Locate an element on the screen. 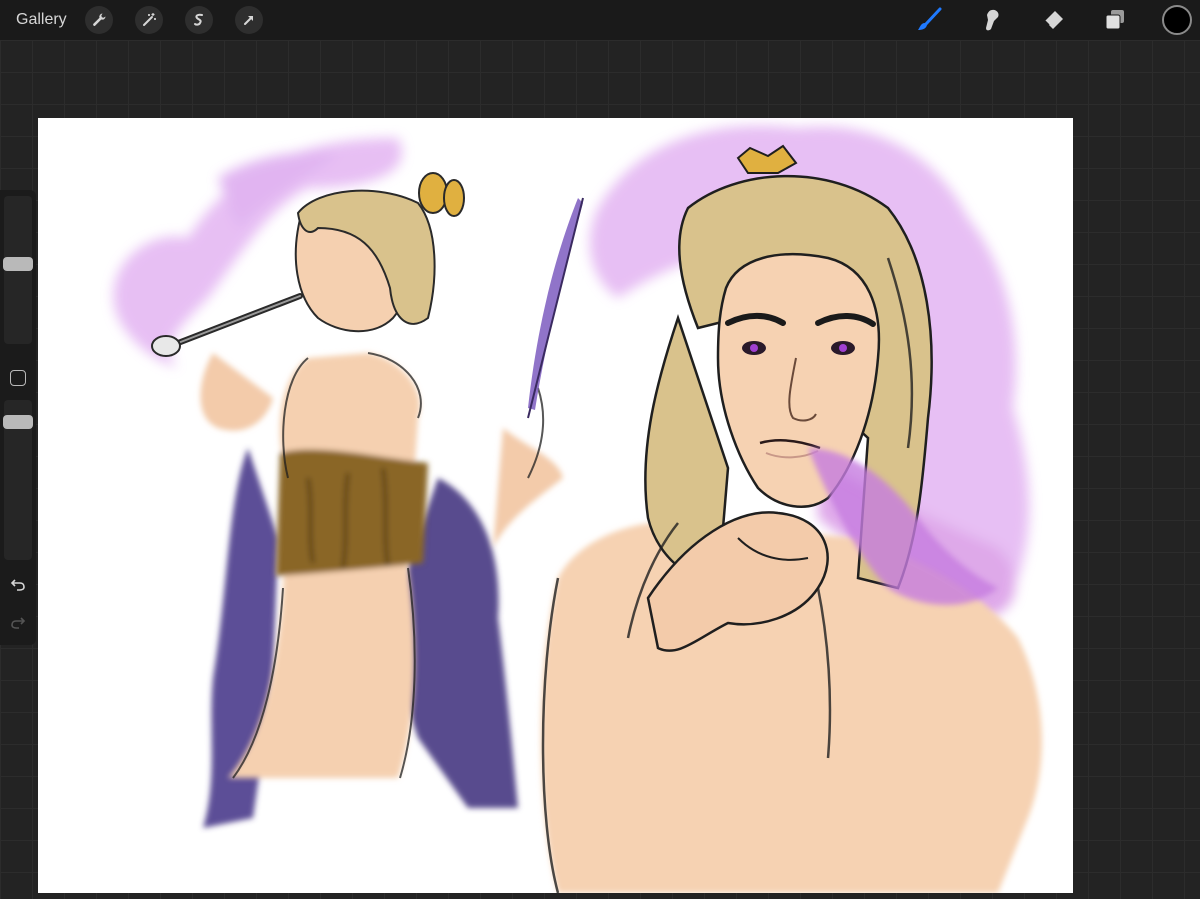 The image size is (1200, 899). smudge-icon is located at coordinates (992, 20).